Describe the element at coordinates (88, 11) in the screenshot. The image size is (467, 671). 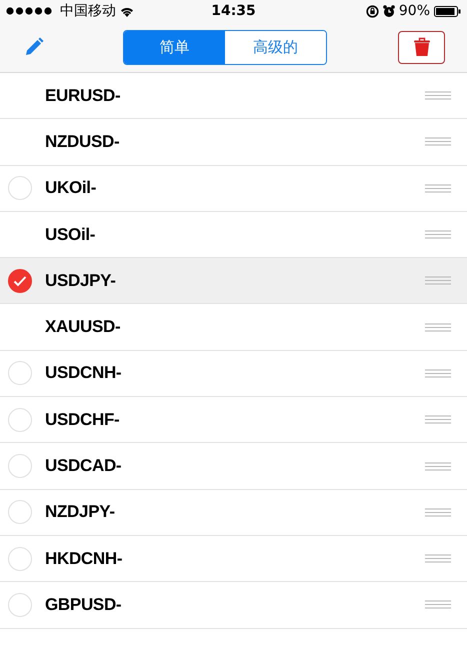
I see `carrier-name: 中国移动` at that location.